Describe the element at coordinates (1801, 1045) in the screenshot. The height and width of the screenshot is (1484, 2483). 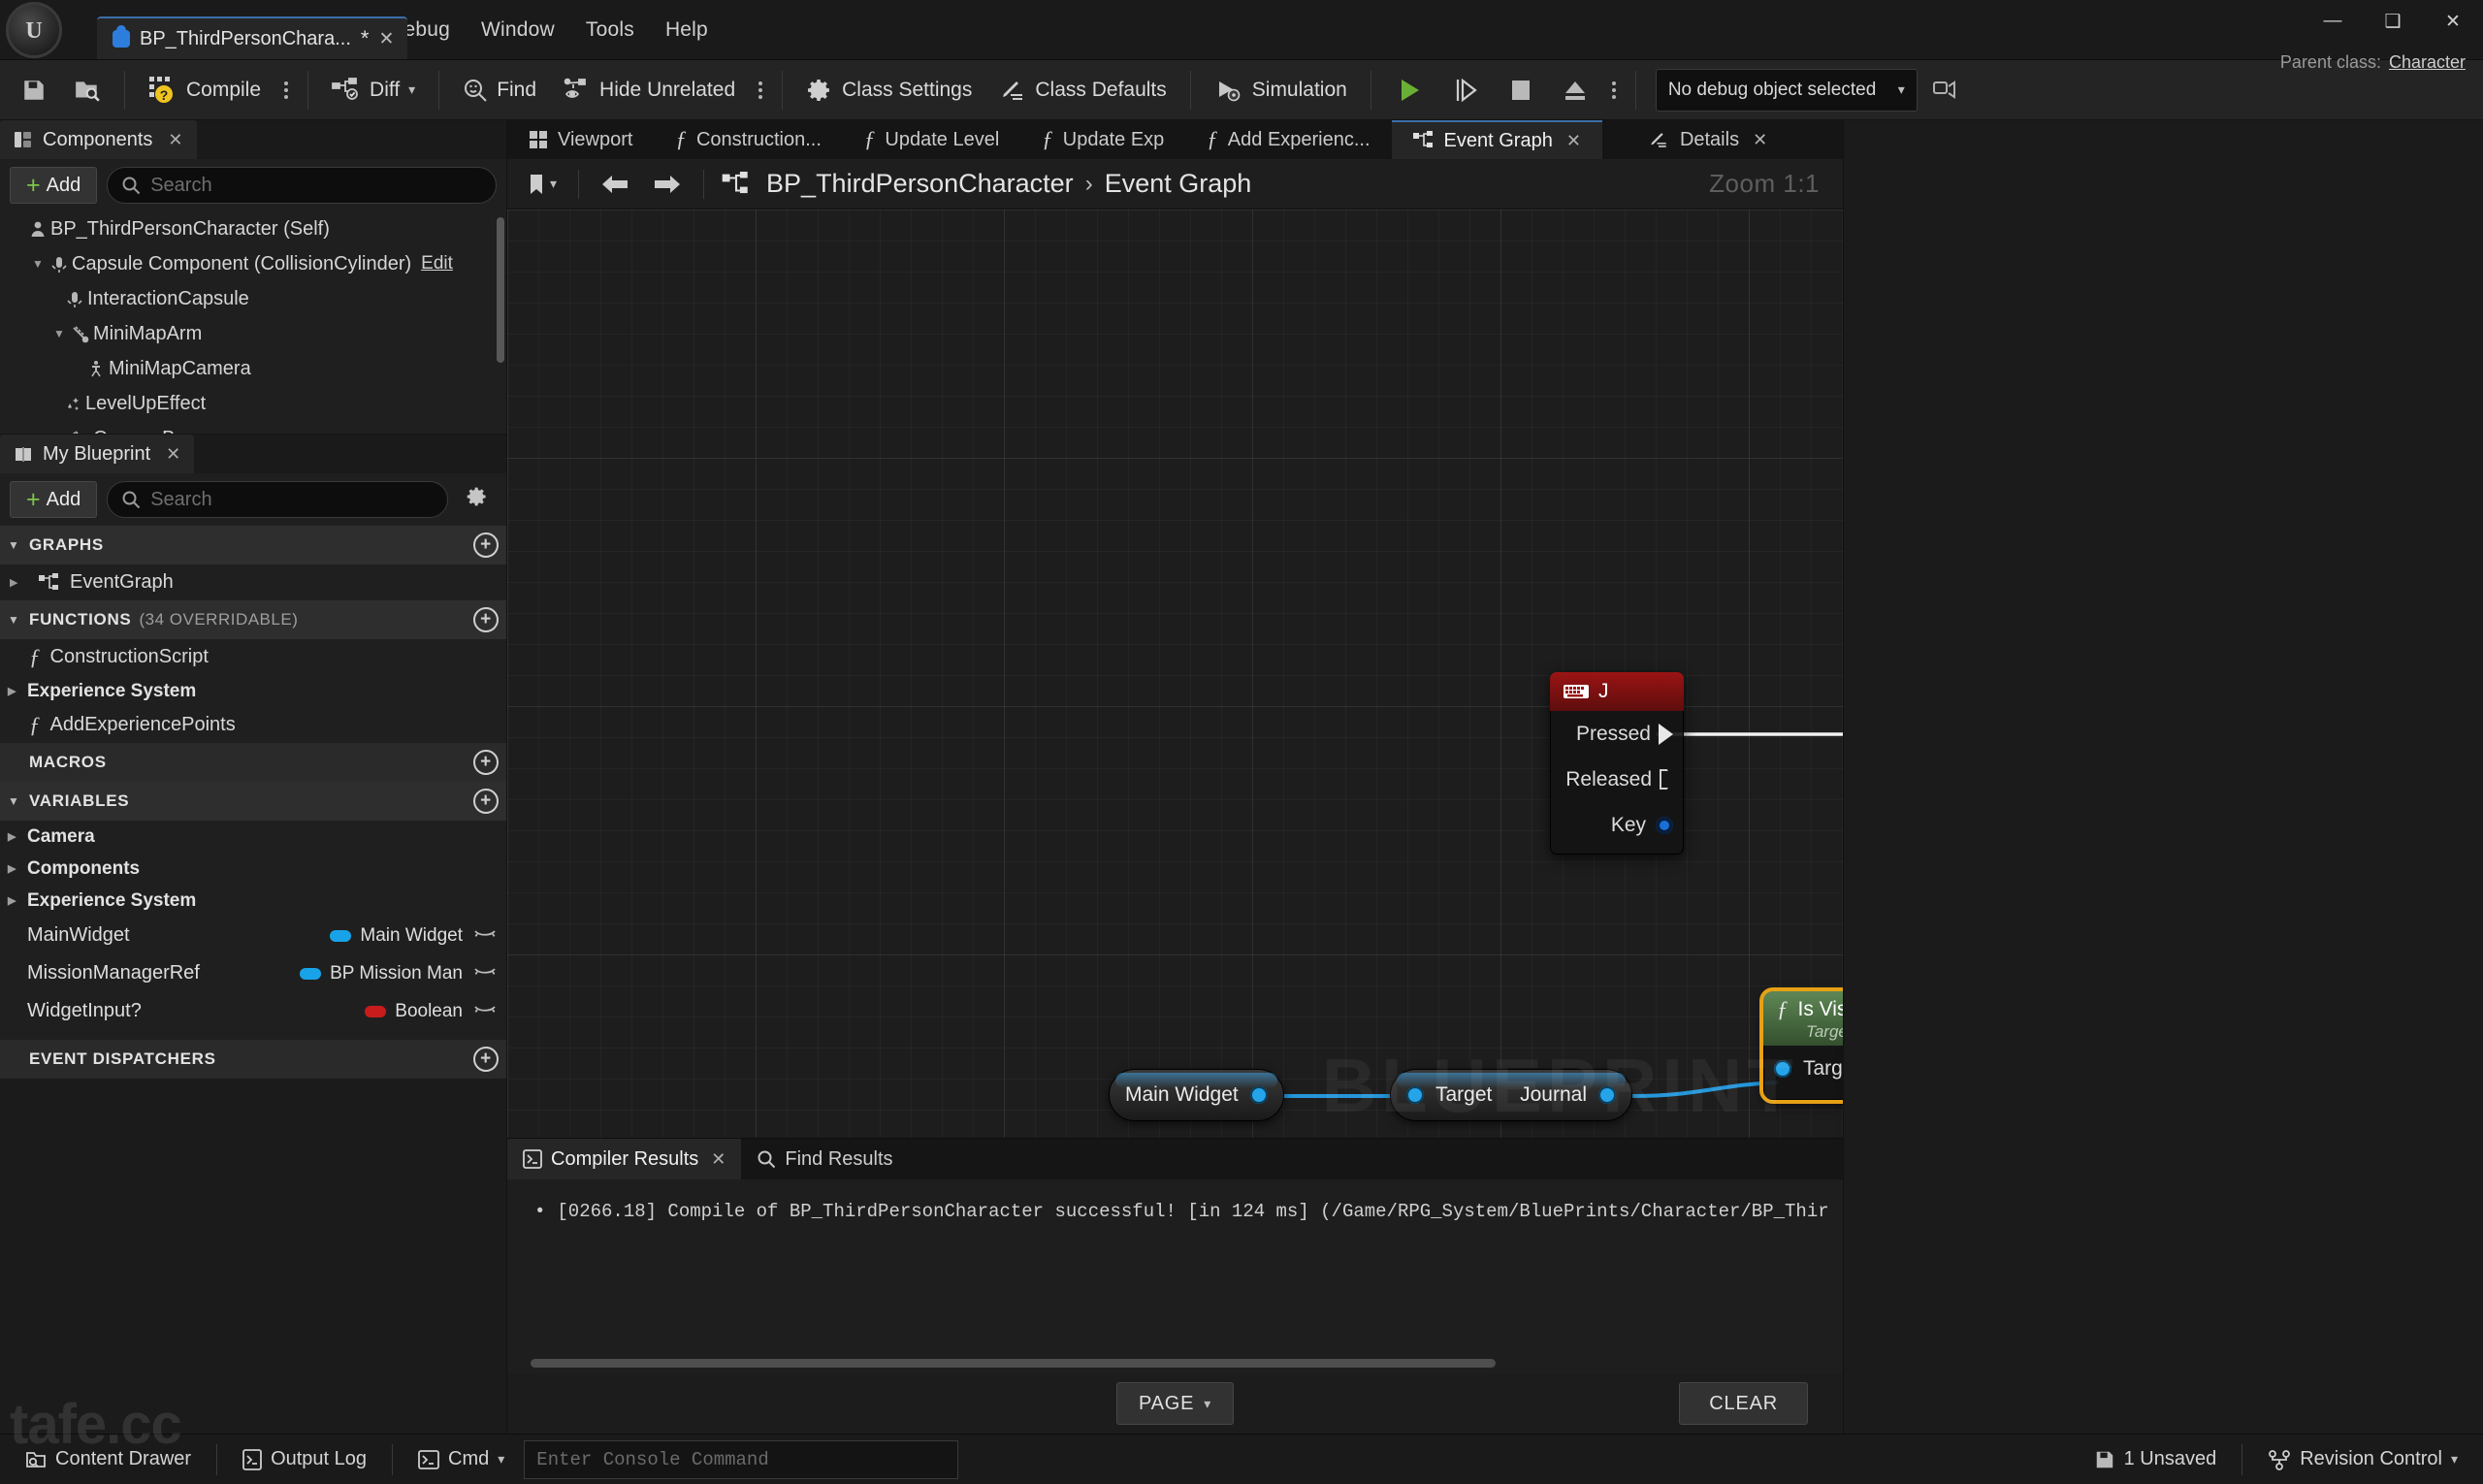
I see `node-is-visible: ƒ Is Visible Target is Widget Target` at that location.